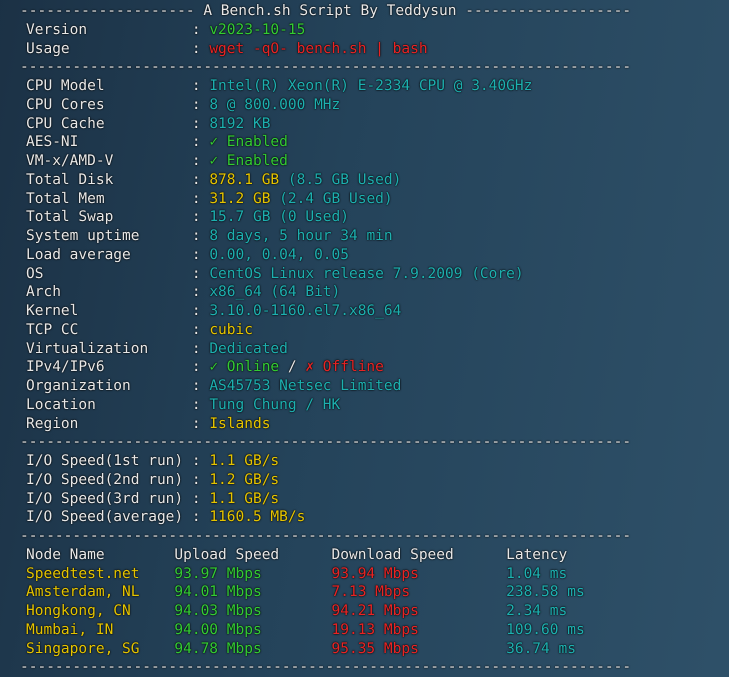 The image size is (729, 677). What do you see at coordinates (274, 105) in the screenshot?
I see `field-value: 8 @ 800.000 MHz` at bounding box center [274, 105].